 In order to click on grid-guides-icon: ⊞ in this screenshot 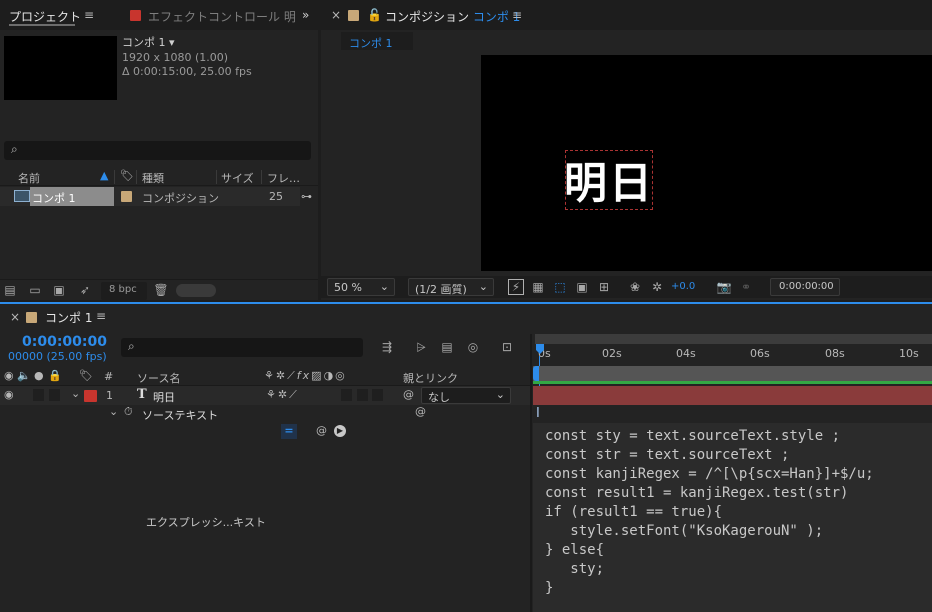, I will do `click(604, 287)`.